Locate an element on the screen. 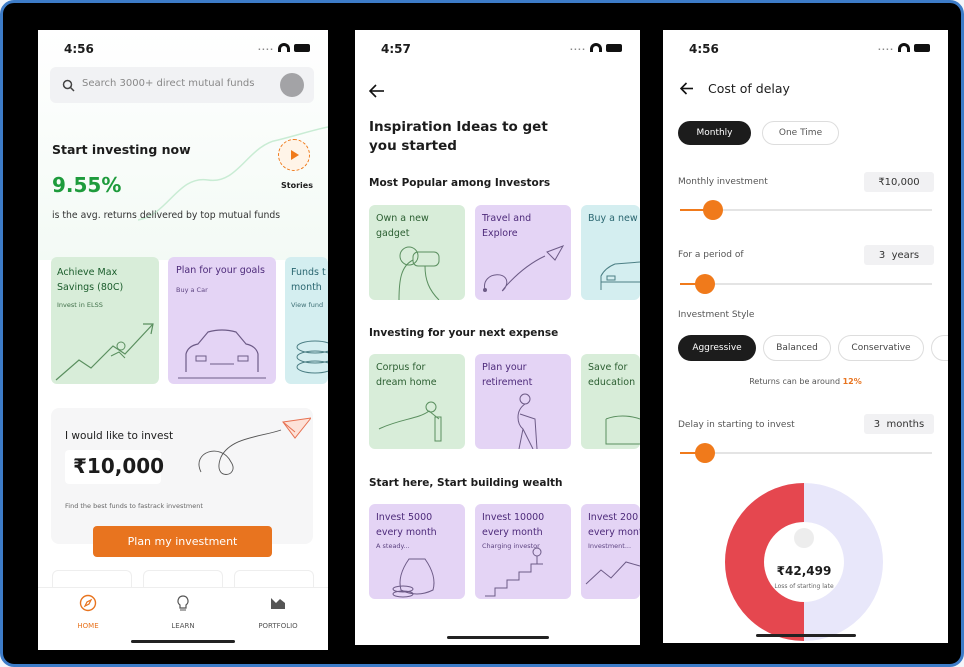 The width and height of the screenshot is (964, 667). nav-home: HOME is located at coordinates (88, 613).